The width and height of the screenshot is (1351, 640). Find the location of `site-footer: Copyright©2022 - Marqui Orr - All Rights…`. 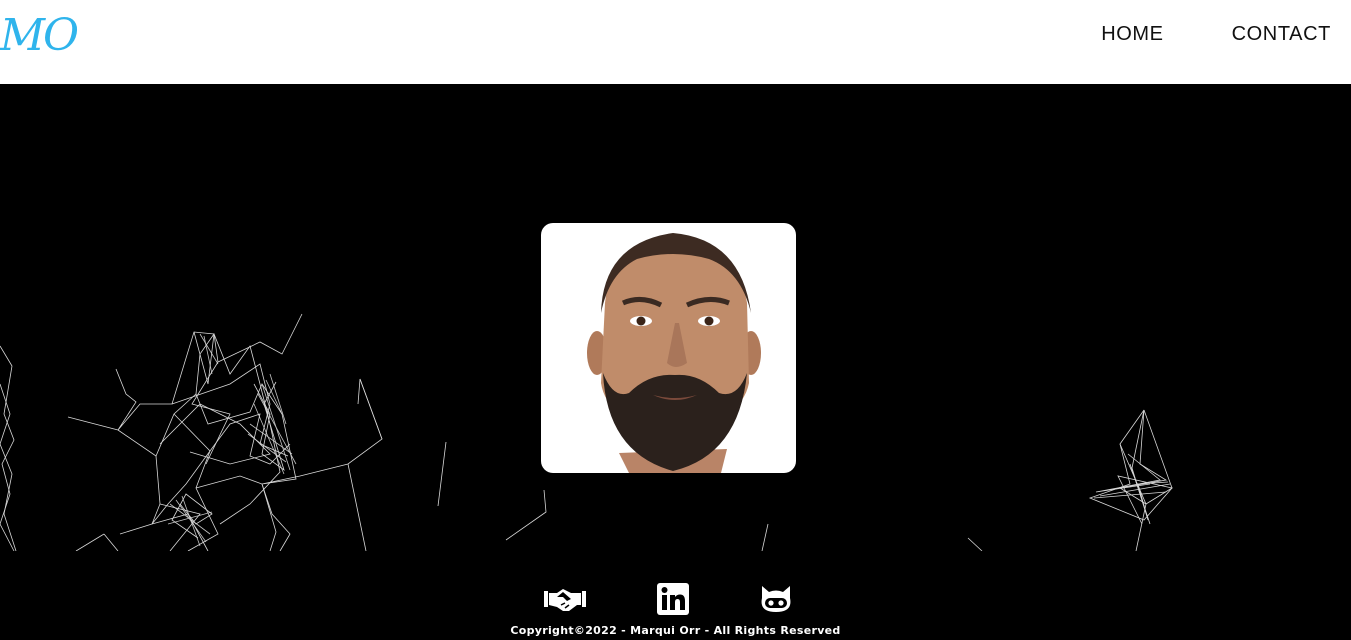

site-footer: Copyright©2022 - Marqui Orr - All Rights… is located at coordinates (675, 595).